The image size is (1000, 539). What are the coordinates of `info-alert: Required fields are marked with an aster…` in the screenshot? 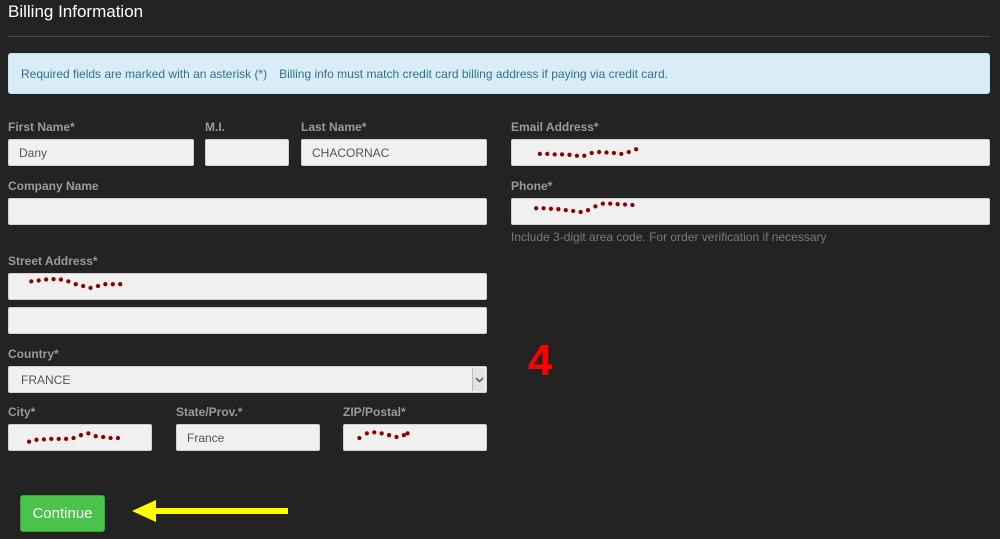 It's located at (499, 73).